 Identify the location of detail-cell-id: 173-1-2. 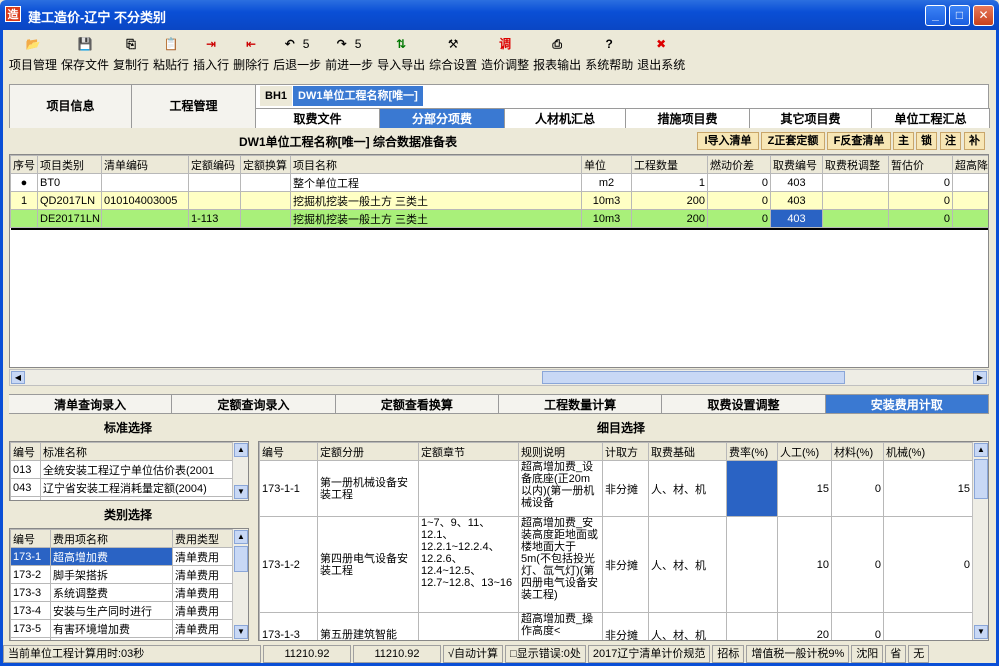
(288, 564).